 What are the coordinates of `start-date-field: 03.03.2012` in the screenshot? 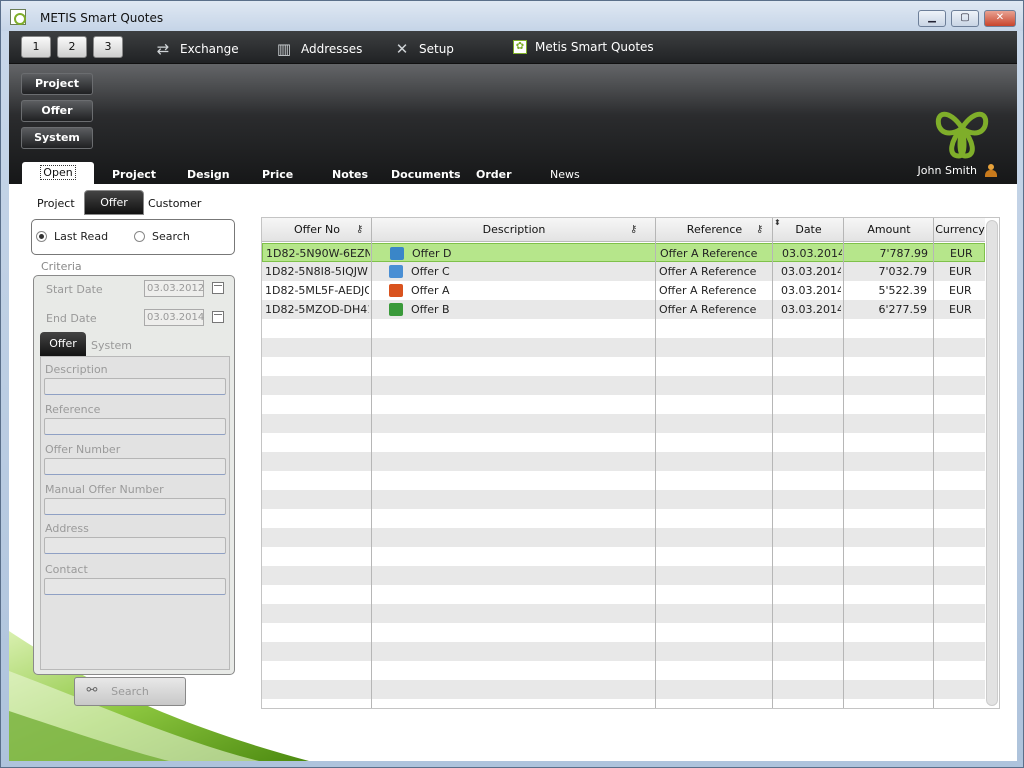 It's located at (174, 288).